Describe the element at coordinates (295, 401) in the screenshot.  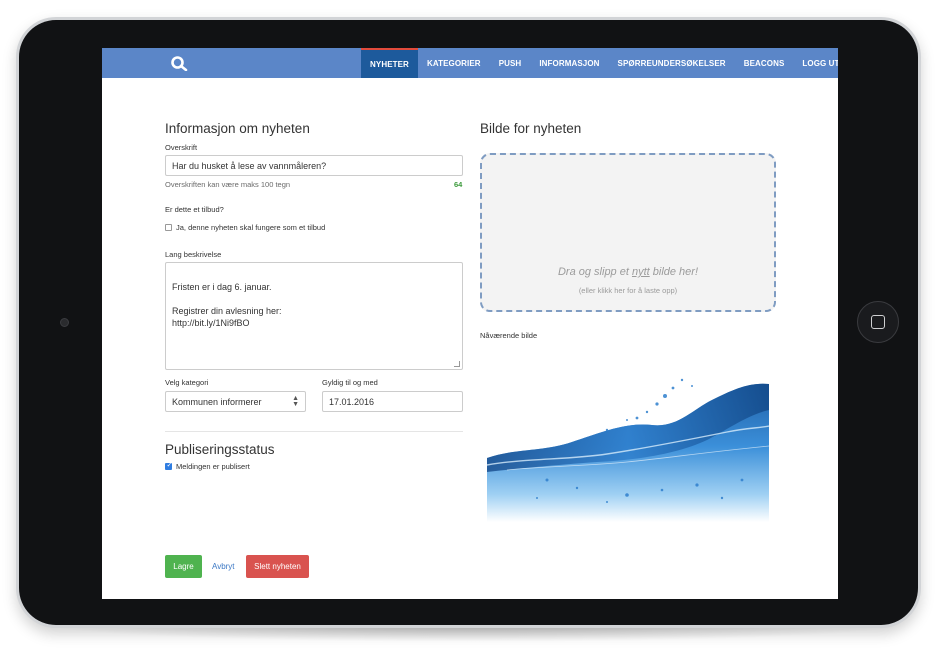
I see `updown-arrows-icon: ▲ ▼` at that location.